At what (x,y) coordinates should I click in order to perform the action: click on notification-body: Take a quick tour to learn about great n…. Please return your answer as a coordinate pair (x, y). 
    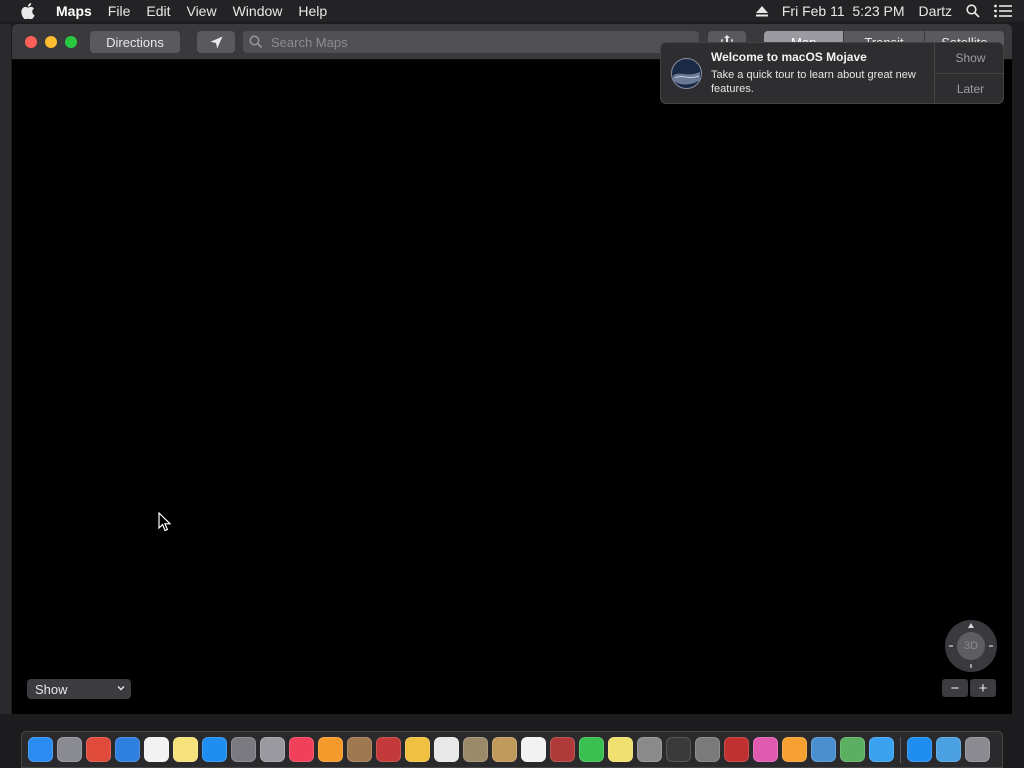
    Looking at the image, I should click on (813, 82).